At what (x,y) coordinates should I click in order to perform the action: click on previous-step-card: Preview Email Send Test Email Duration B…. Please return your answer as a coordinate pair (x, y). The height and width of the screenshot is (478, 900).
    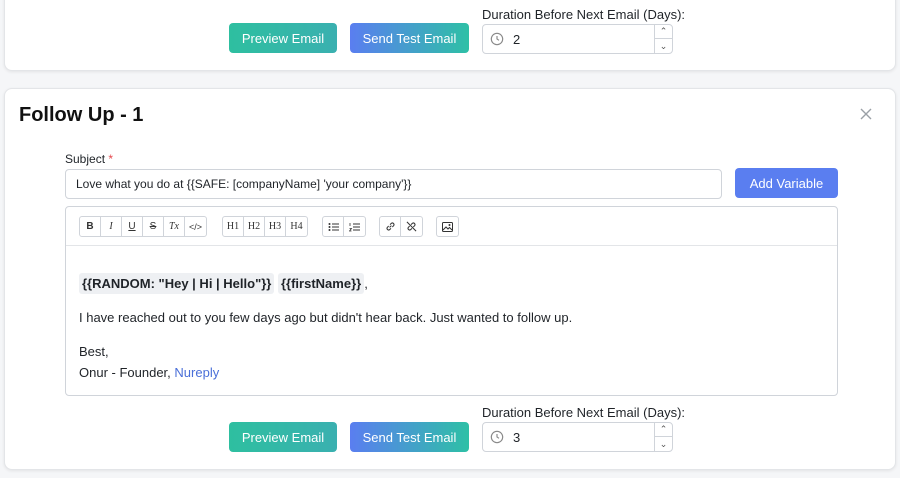
    Looking at the image, I should click on (450, 35).